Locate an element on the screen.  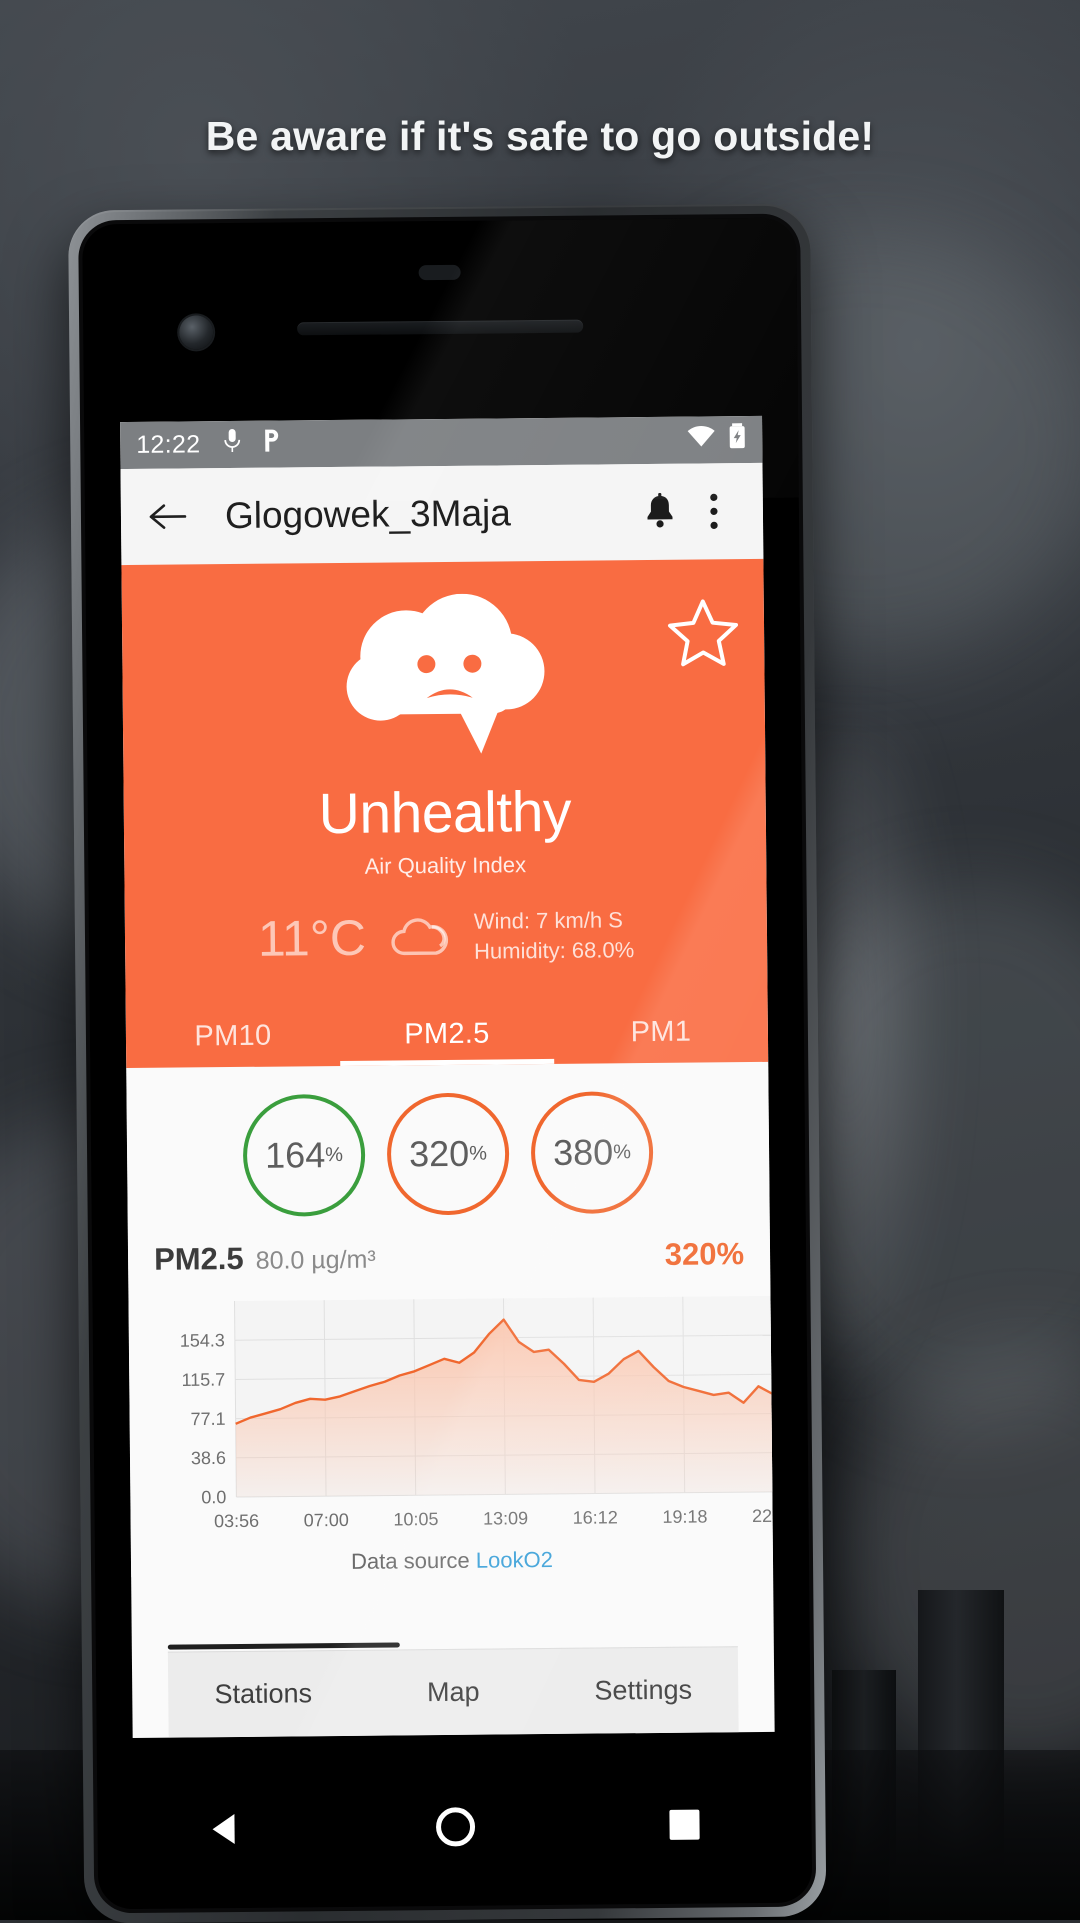
percent-value: 164 is located at coordinates (295, 1155).